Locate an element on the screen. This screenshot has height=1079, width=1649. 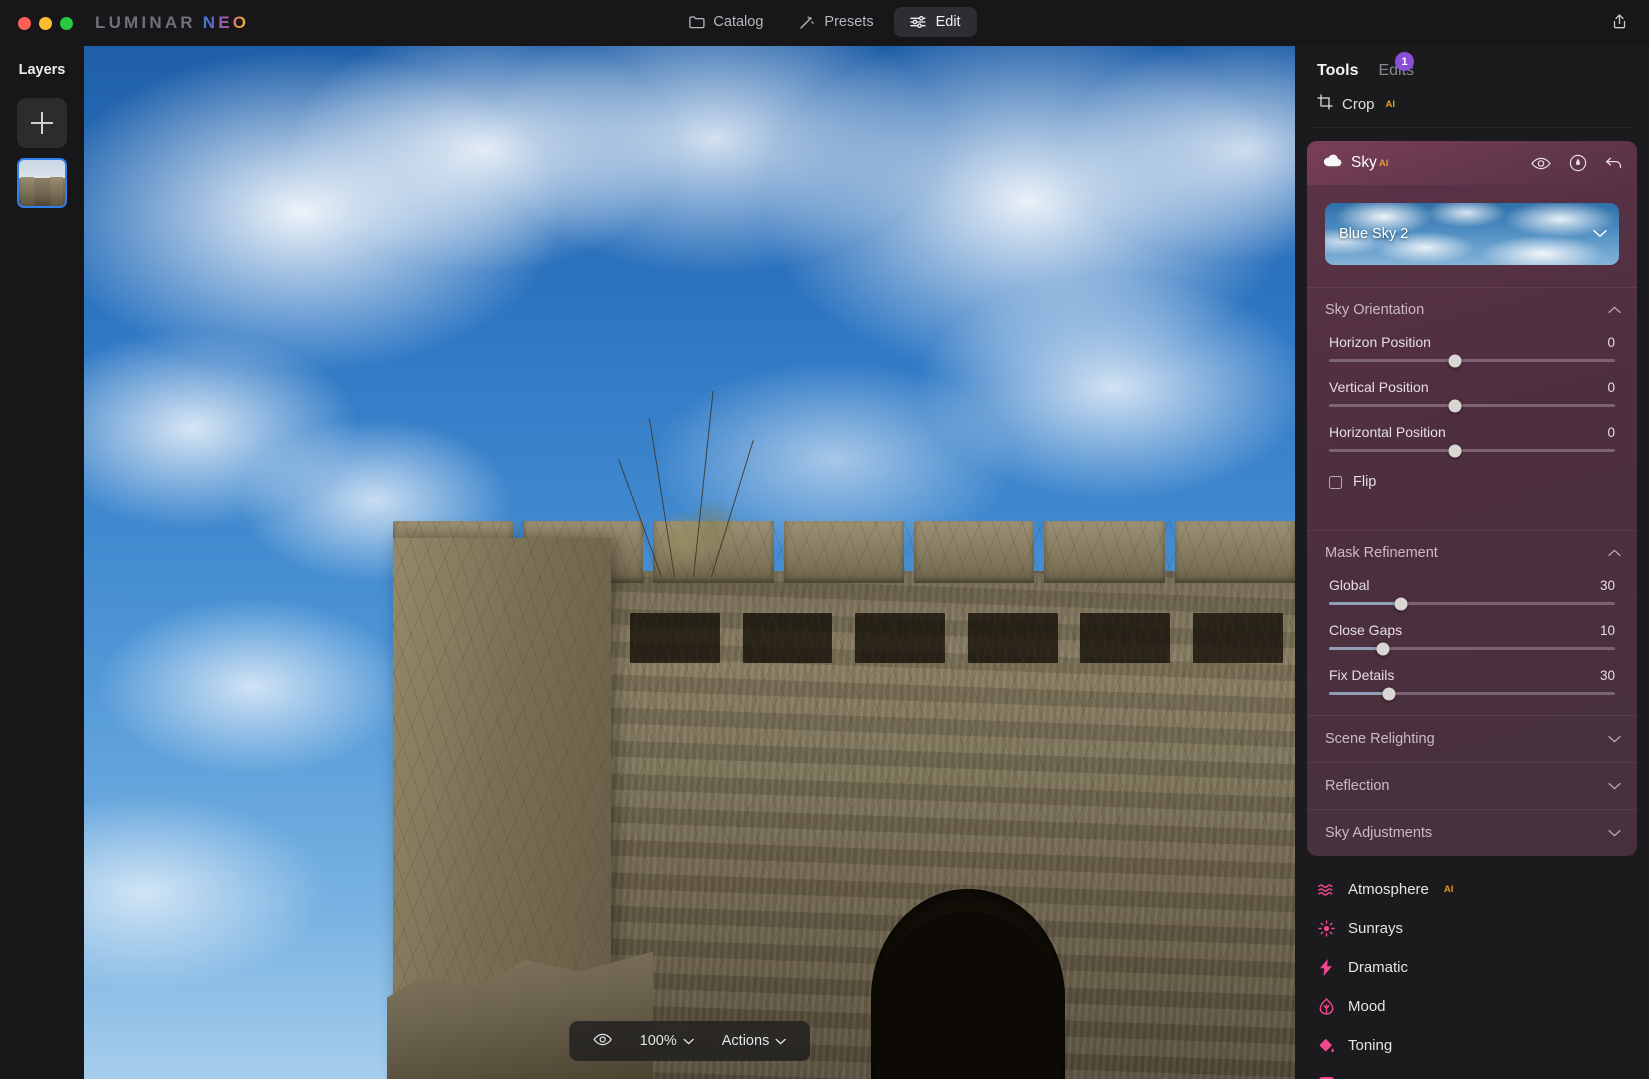
folder-icon is located at coordinates (696, 22).